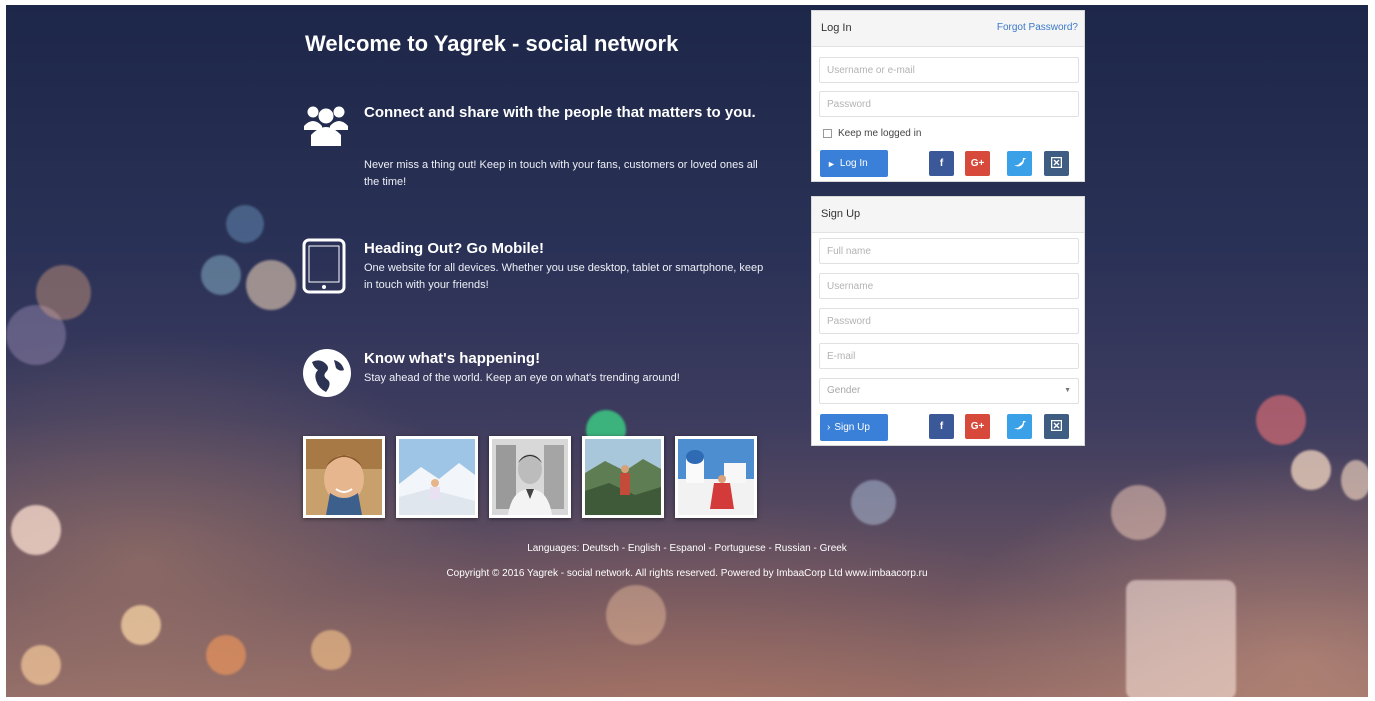 Image resolution: width=1375 pixels, height=701 pixels. I want to click on signup-email-input, so click(949, 356).